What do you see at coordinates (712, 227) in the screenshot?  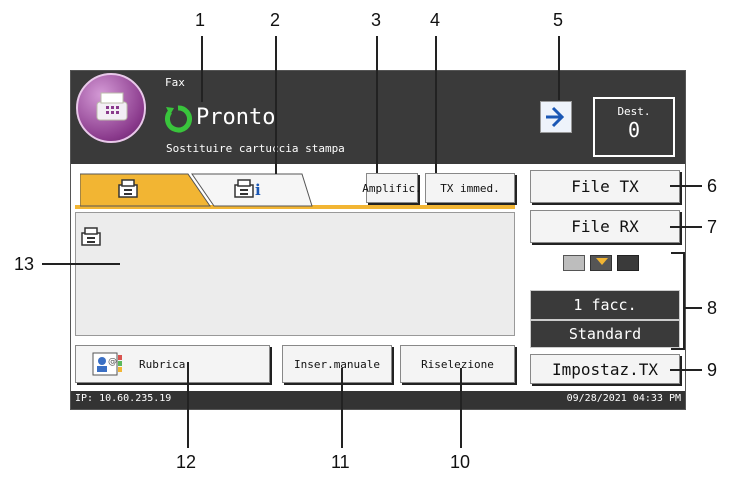 I see `callout-7: 7` at bounding box center [712, 227].